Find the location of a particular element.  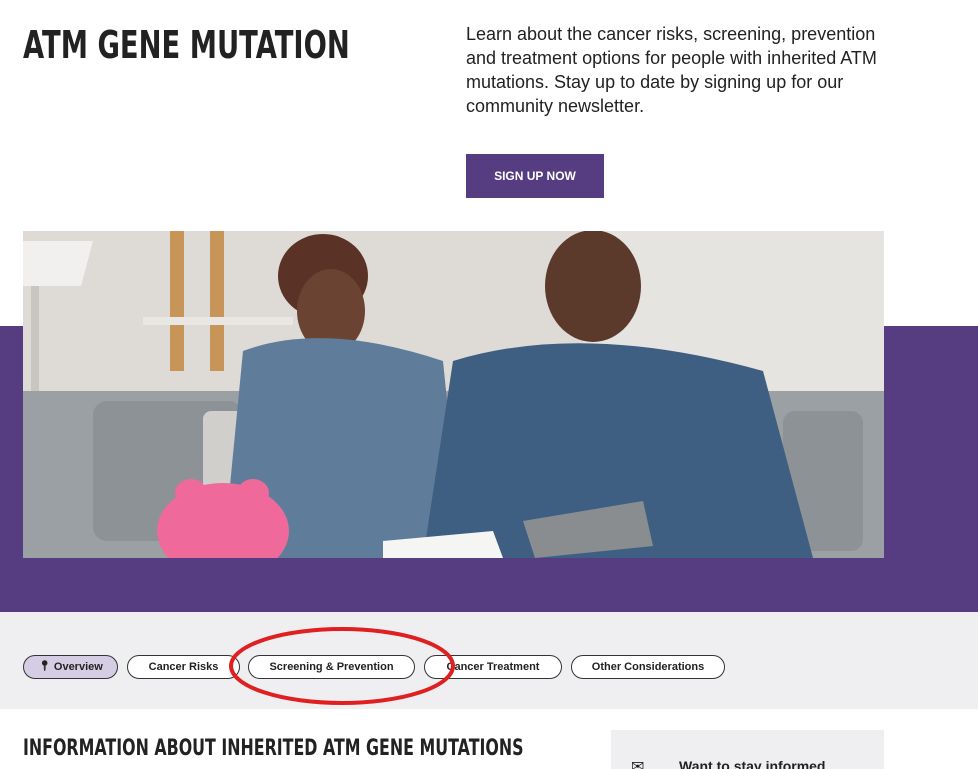

tab-overview: 📍︎ Overview is located at coordinates (70, 667).